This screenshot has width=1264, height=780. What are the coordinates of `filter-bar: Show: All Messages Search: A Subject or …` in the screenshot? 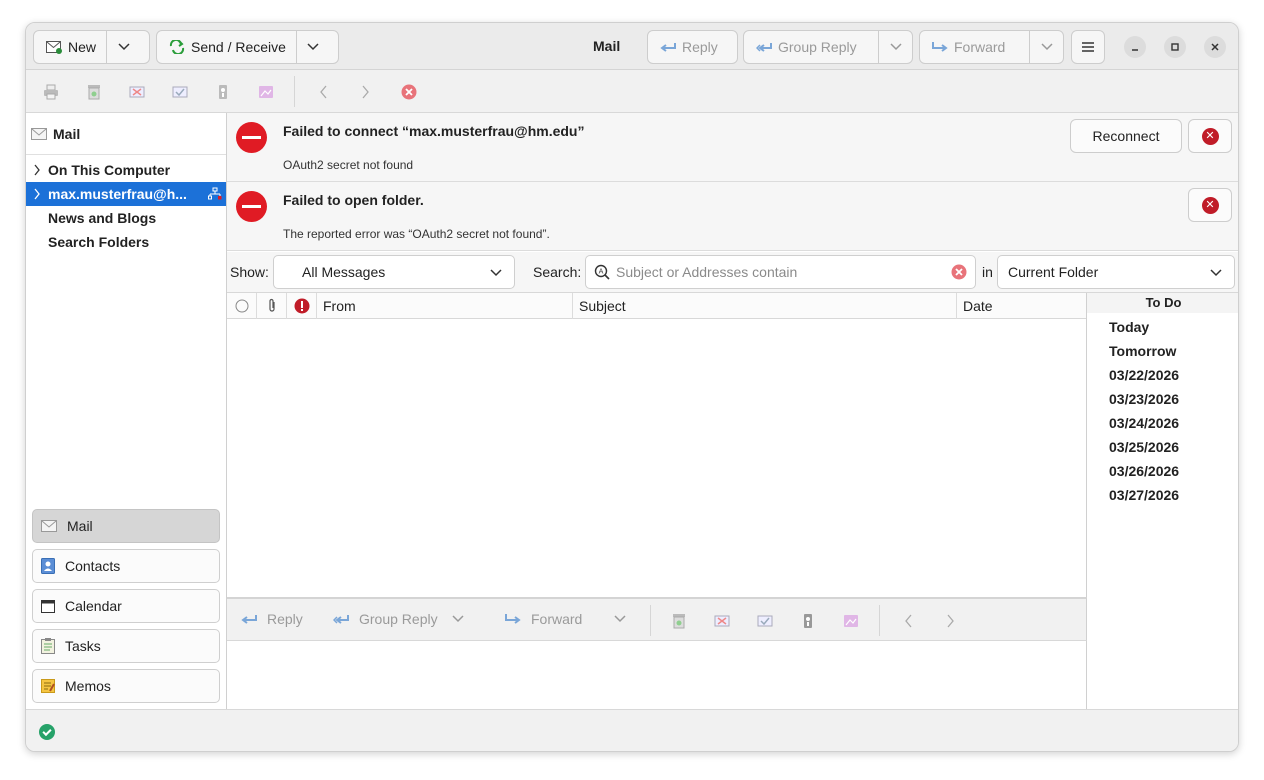 It's located at (732, 272).